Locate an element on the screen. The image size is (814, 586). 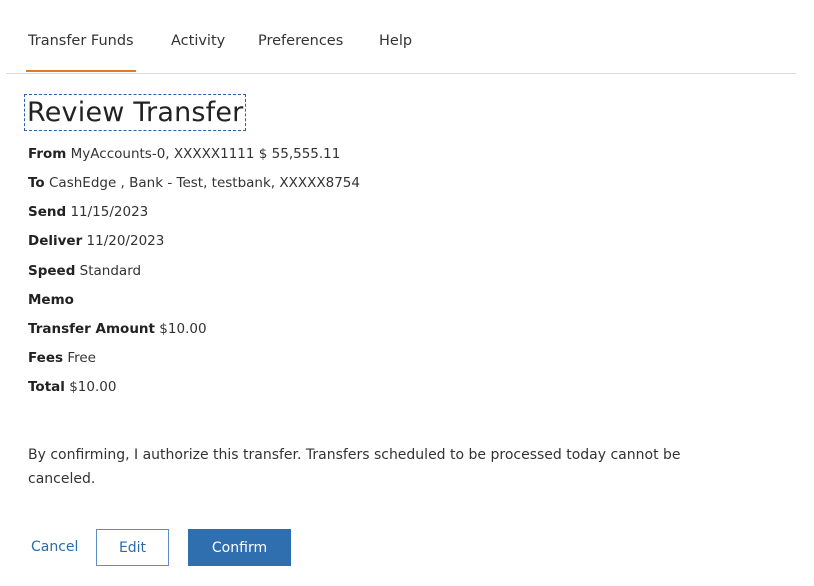
confirm-button: Confirm is located at coordinates (239, 547).